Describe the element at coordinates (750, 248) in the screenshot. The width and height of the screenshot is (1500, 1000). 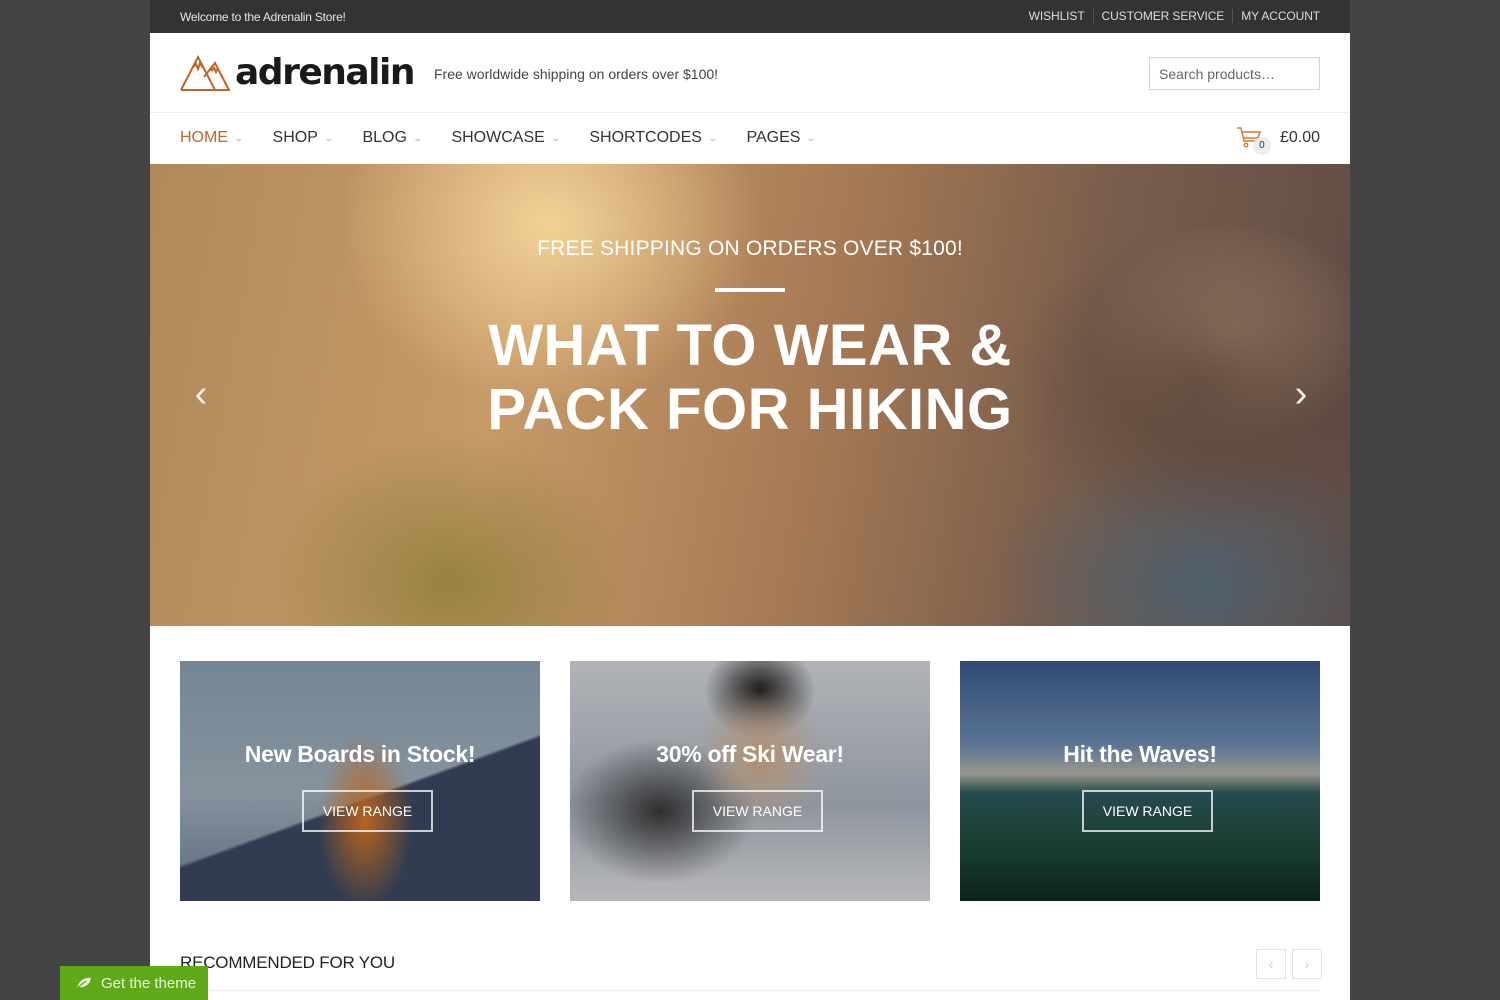
I see `hero-subtitle: FREE SHIPPING ON ORDERS OVER $100!` at that location.